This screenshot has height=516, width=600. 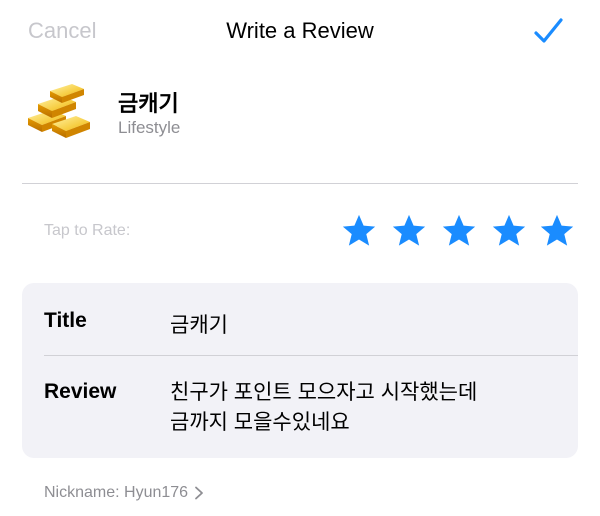 What do you see at coordinates (365, 408) in the screenshot?
I see `review-field: 친구가 포인트 모으자고 시작했는데 금까지 모을수있네요` at bounding box center [365, 408].